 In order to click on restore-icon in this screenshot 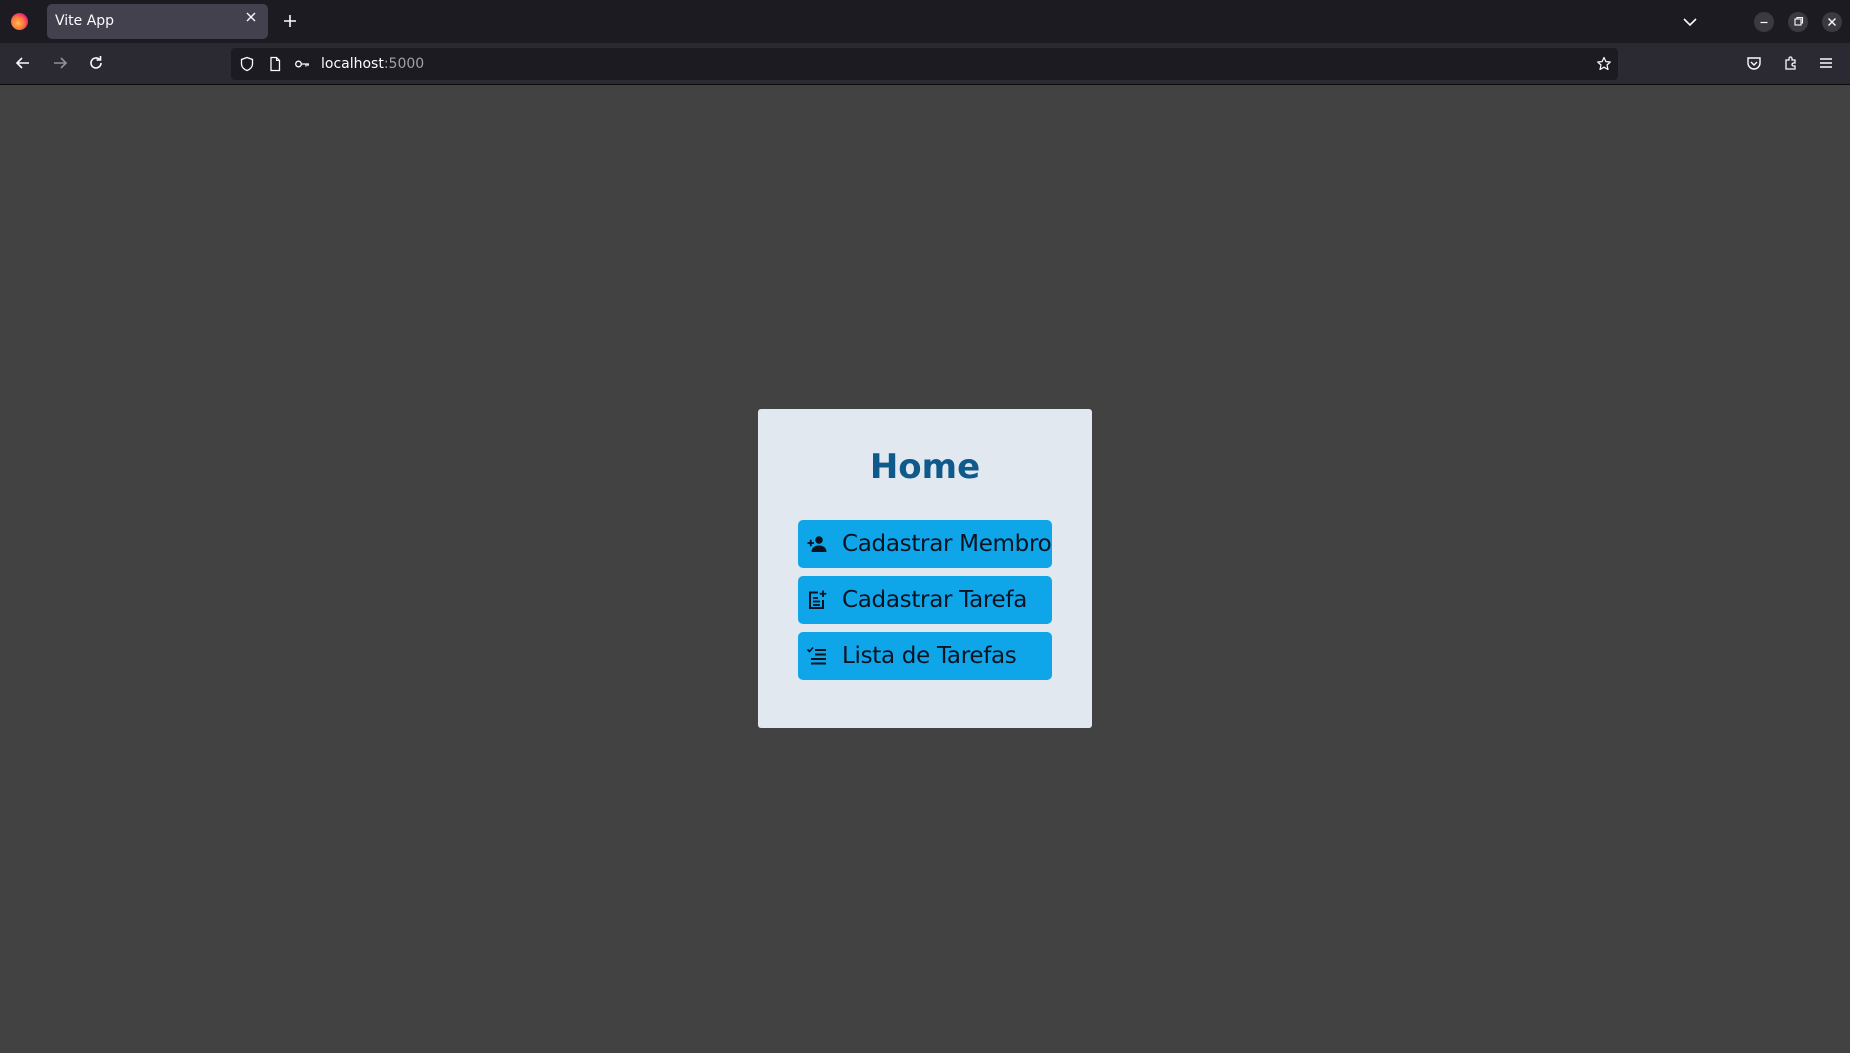, I will do `click(1798, 22)`.